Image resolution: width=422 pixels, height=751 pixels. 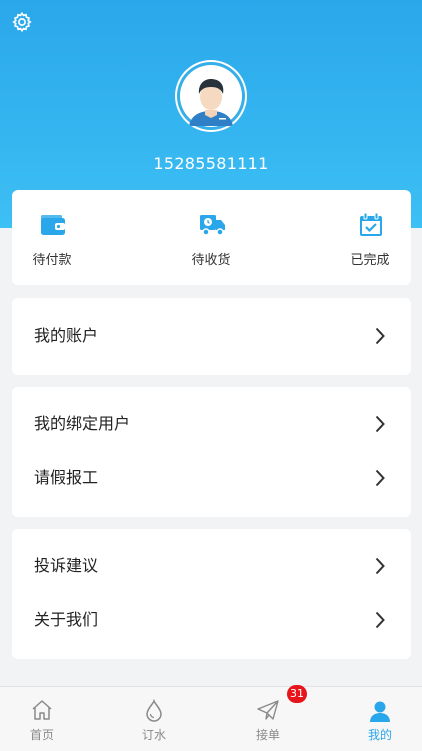 What do you see at coordinates (153, 735) in the screenshot?
I see `tab-label: 订水` at bounding box center [153, 735].